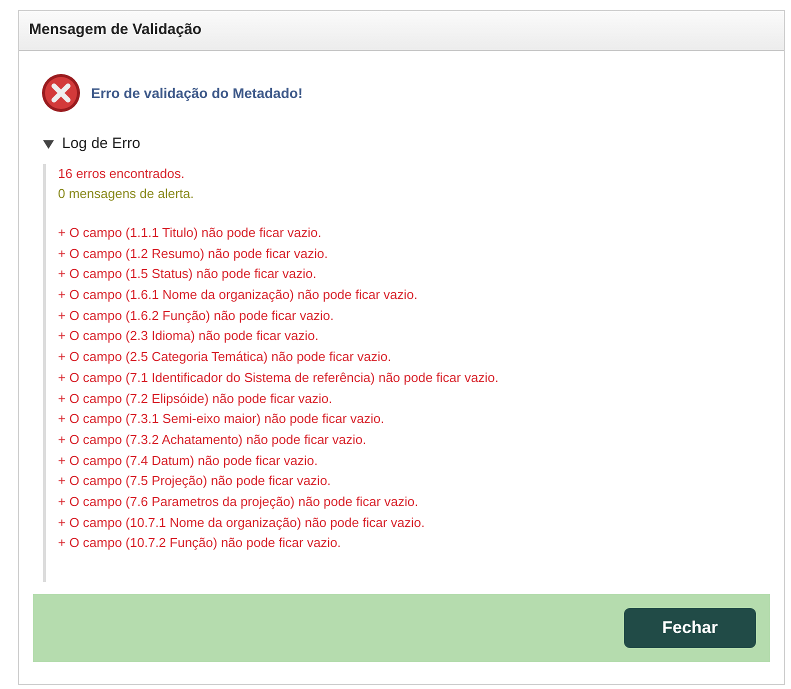  What do you see at coordinates (188, 274) in the screenshot?
I see `error-line: + O campo (1.5 Status) não pode ficar vazio.` at bounding box center [188, 274].